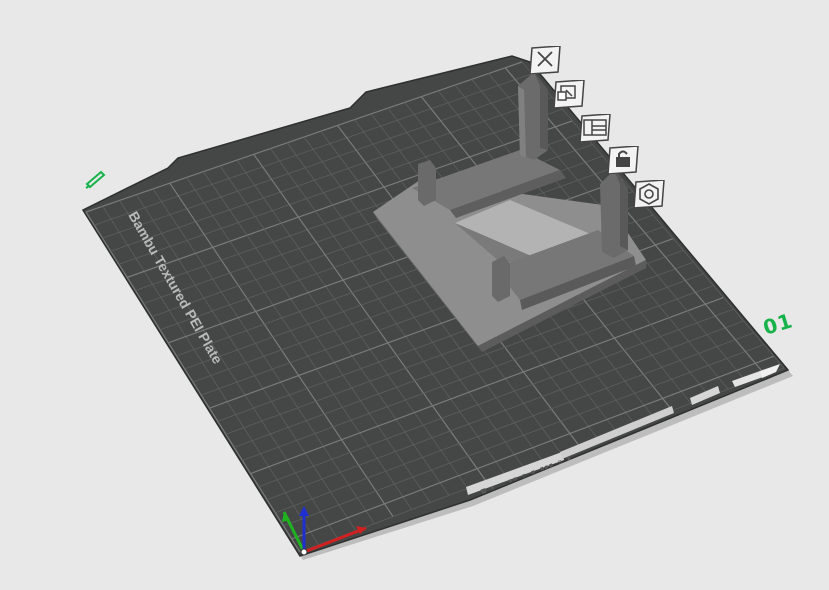 The height and width of the screenshot is (590, 829). I want to click on arrange-icon, so click(569, 94).